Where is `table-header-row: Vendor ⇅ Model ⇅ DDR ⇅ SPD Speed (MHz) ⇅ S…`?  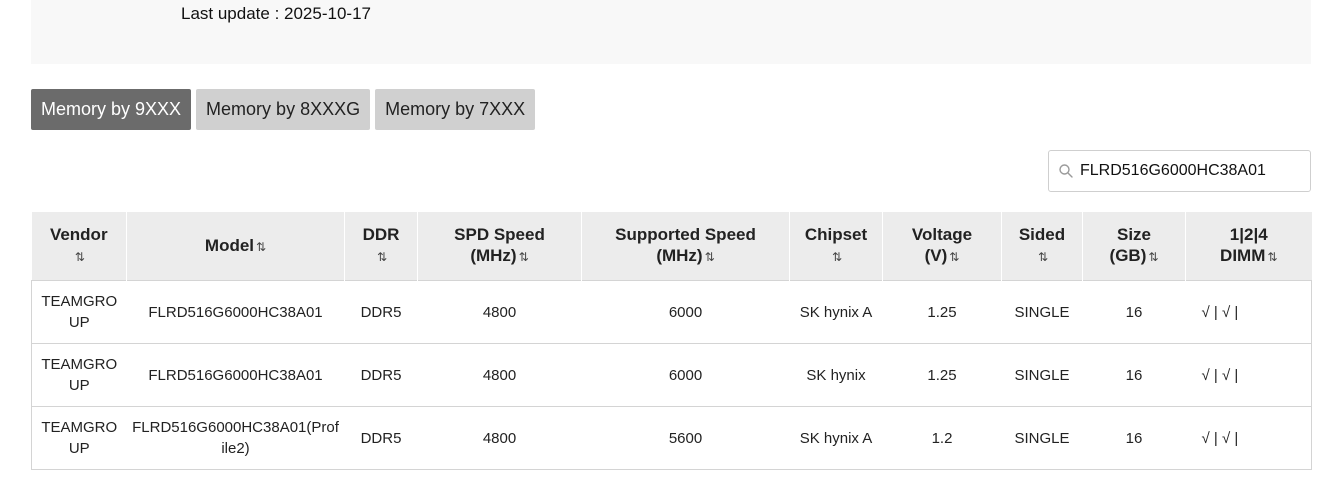
table-header-row: Vendor ⇅ Model ⇅ DDR ⇅ SPD Speed (MHz) ⇅ S… is located at coordinates (671, 246).